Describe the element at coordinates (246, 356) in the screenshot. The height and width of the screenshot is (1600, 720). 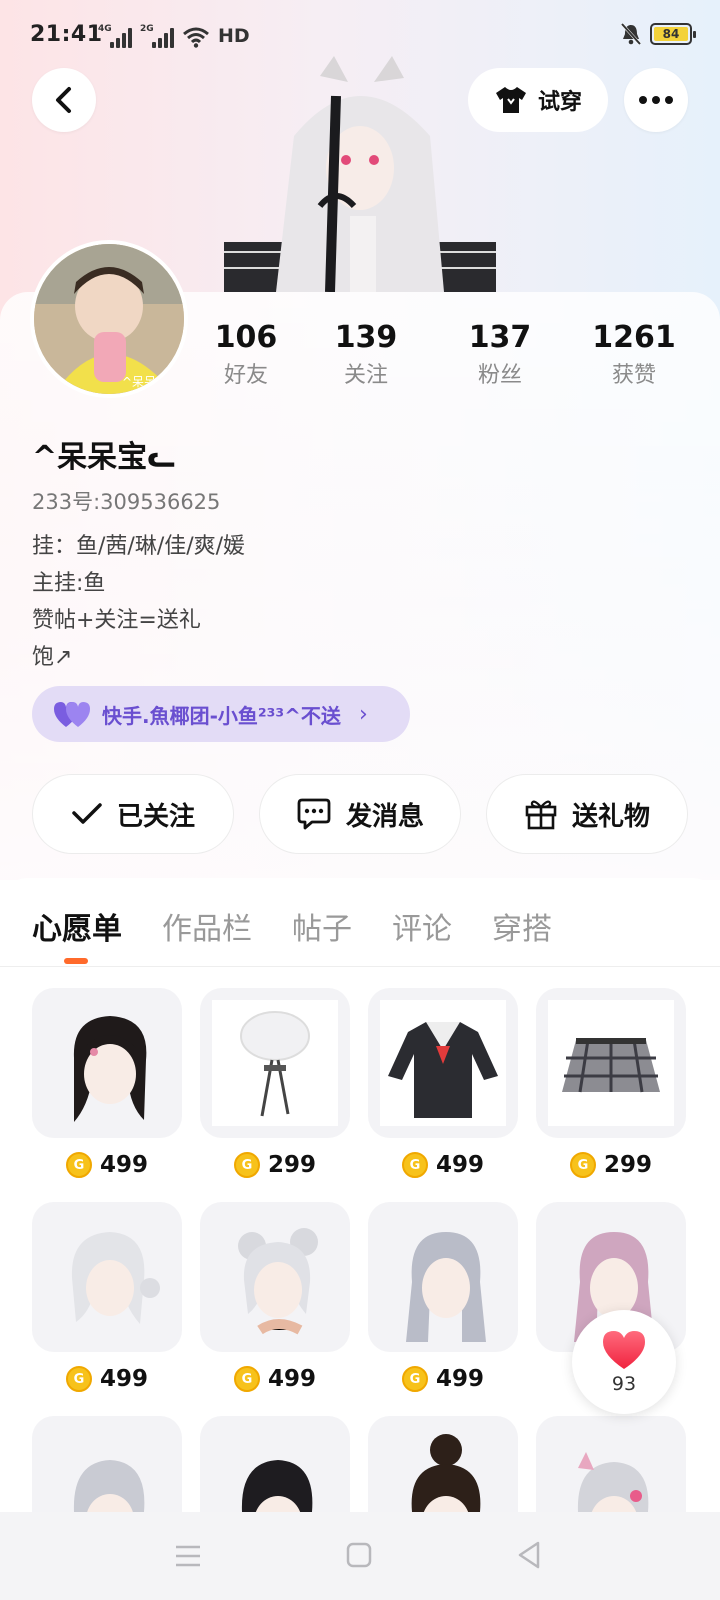
I see `stat-friends: 106 好友` at that location.